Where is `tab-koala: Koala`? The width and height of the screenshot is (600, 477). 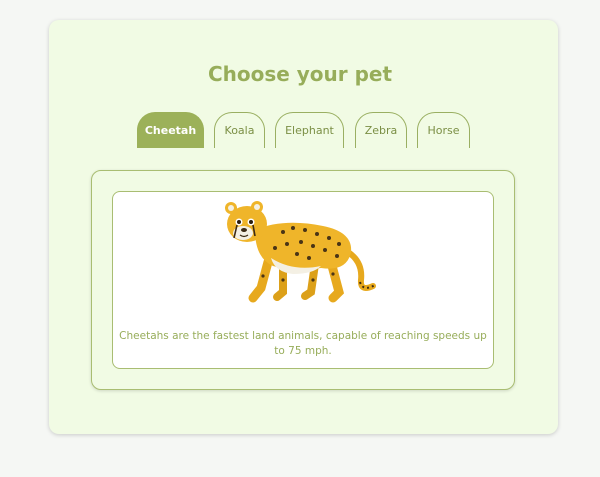 tab-koala: Koala is located at coordinates (239, 130).